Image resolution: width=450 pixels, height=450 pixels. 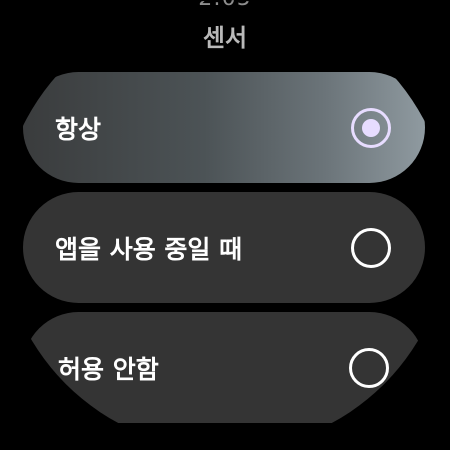 I want to click on radio-checked-icon, so click(x=371, y=127).